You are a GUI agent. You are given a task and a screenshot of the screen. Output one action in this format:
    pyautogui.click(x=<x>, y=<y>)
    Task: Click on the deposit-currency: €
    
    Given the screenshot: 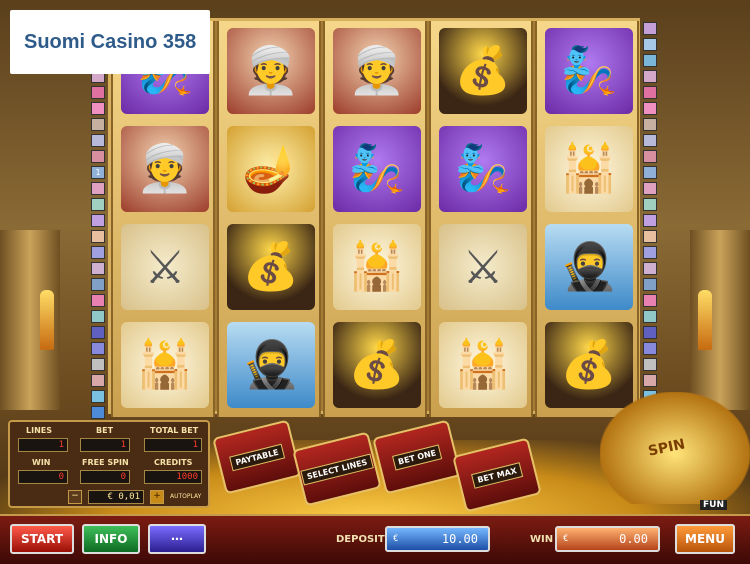 What is the action you would take?
    pyautogui.click(x=396, y=539)
    